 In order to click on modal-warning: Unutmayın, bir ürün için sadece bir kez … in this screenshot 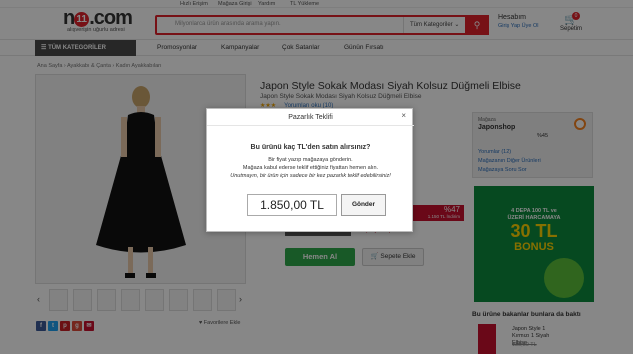, I will do `click(310, 176)`.